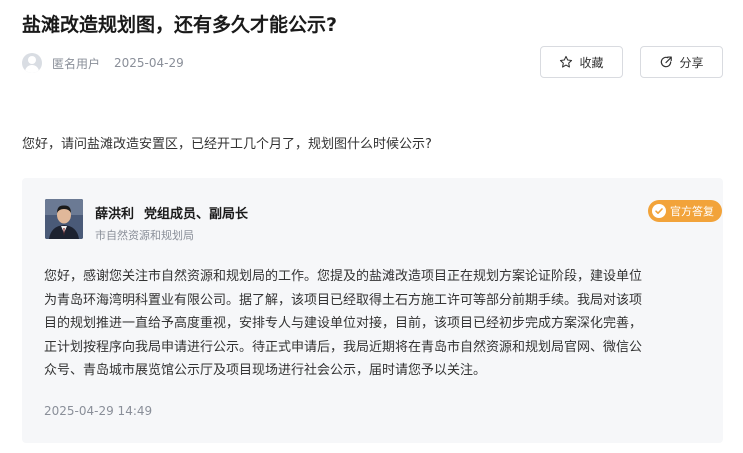 The width and height of the screenshot is (743, 453). I want to click on share-label: 分享, so click(691, 62).